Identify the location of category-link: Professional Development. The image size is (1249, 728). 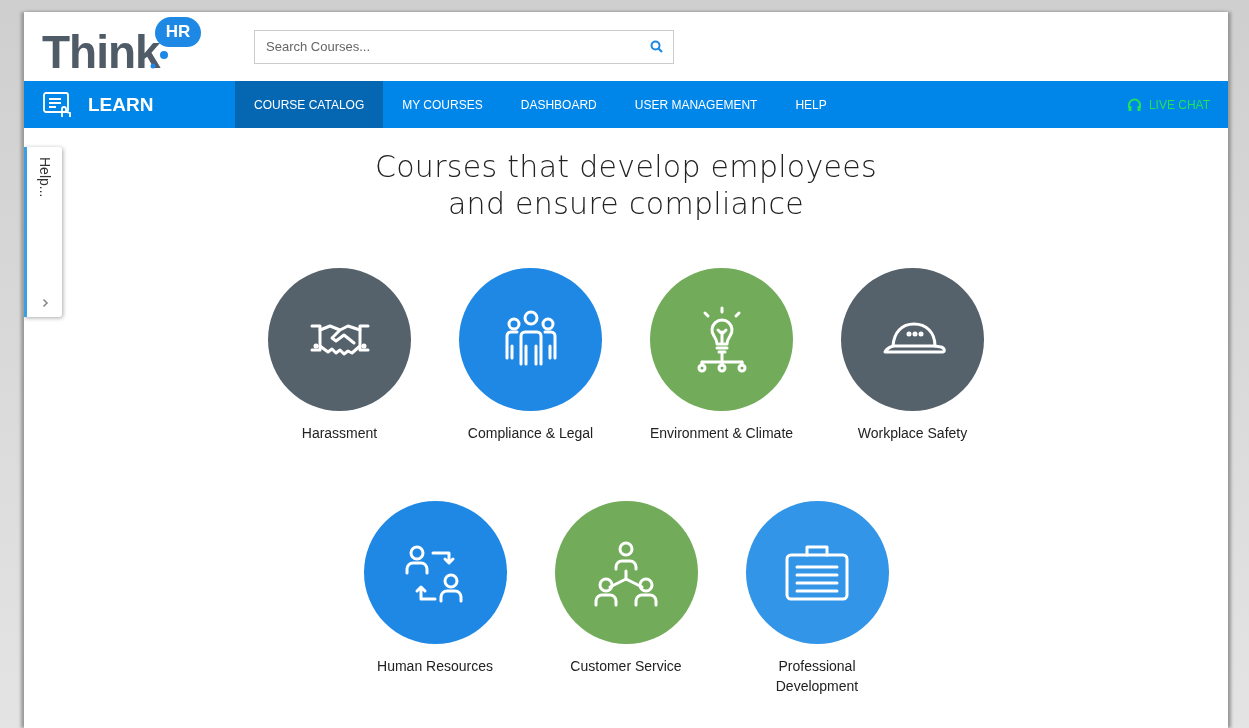
(817, 676).